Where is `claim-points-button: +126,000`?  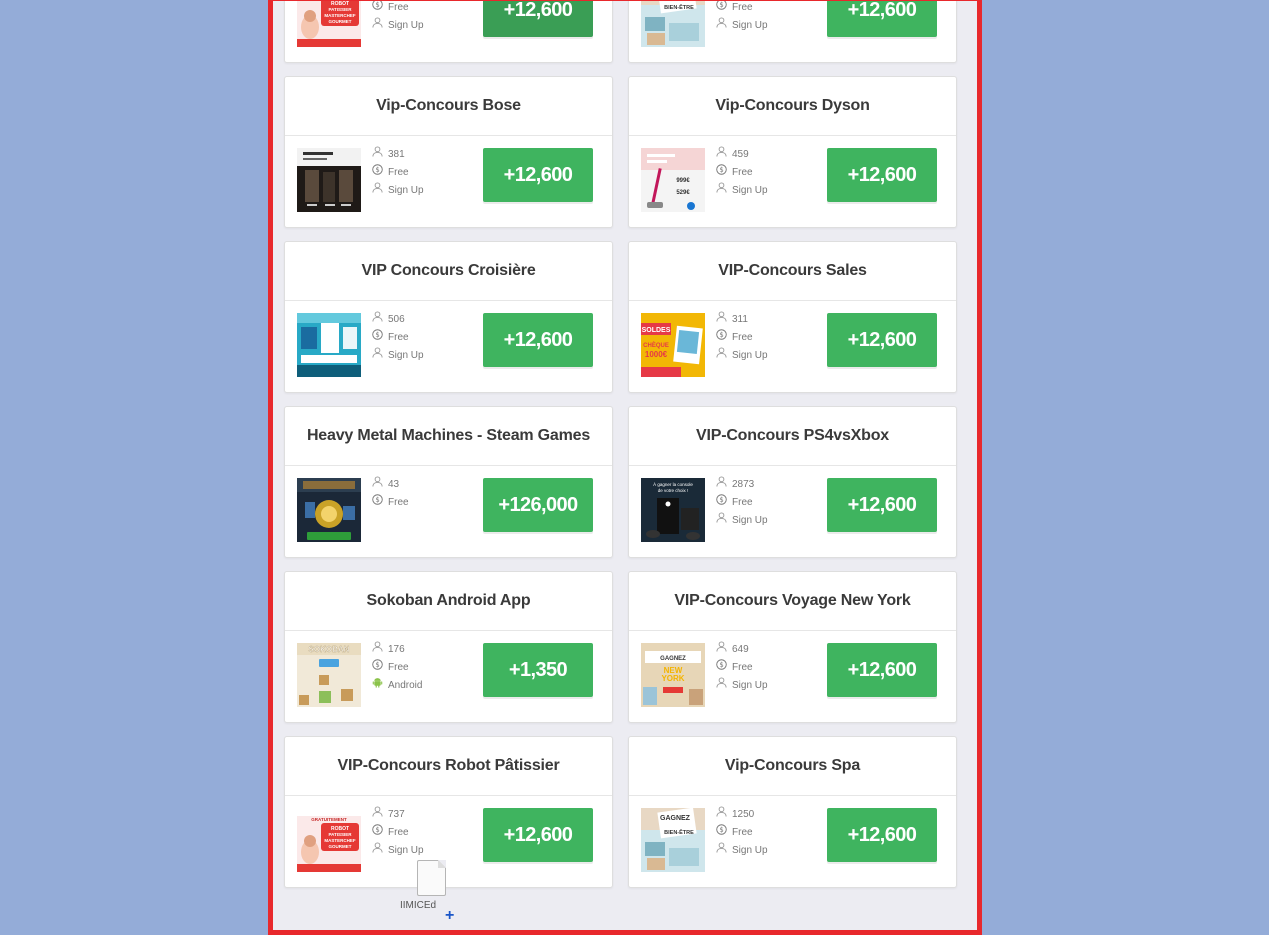 claim-points-button: +126,000 is located at coordinates (538, 505).